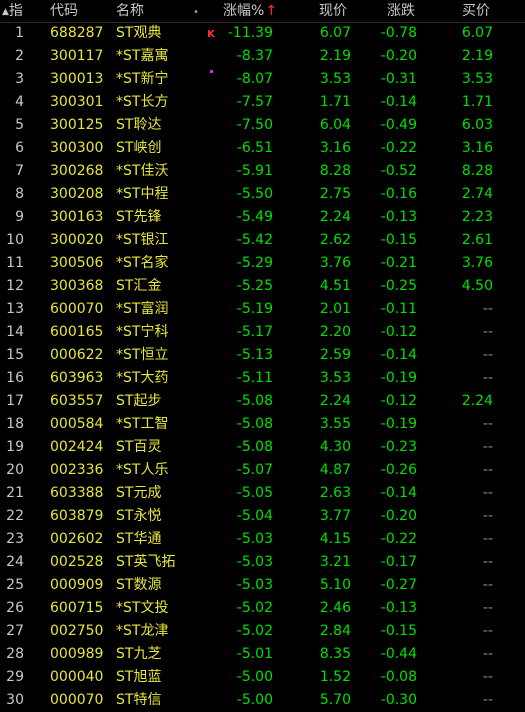  Describe the element at coordinates (139, 654) in the screenshot. I see `stock-name: ST九芝` at that location.